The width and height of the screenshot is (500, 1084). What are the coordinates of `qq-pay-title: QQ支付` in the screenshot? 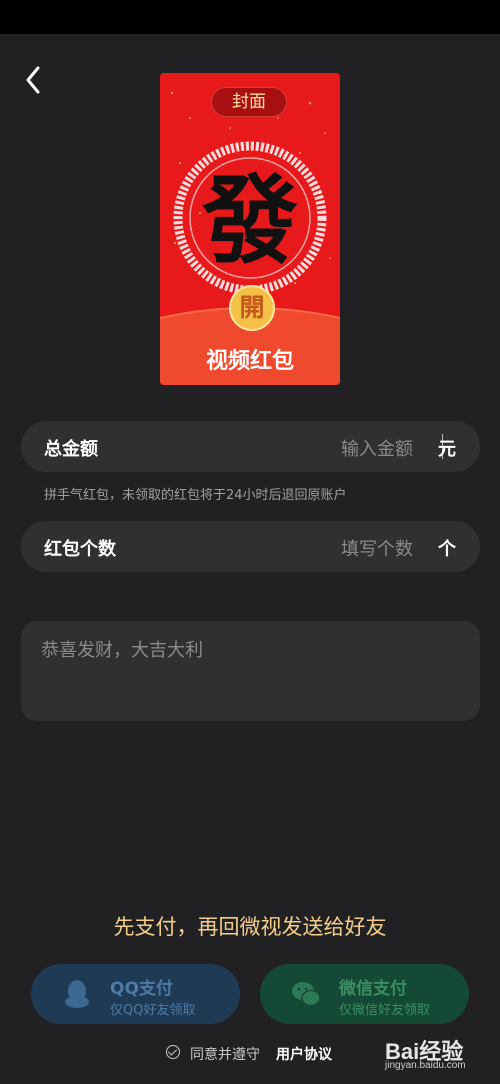 It's located at (141, 989).